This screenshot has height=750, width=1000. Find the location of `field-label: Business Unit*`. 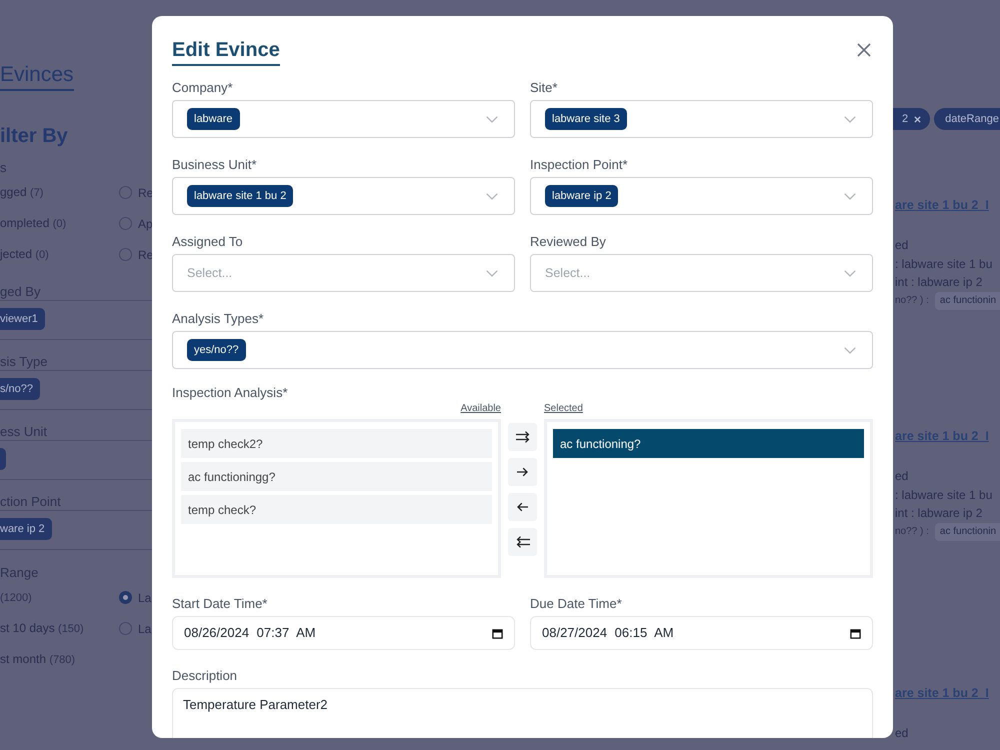

field-label: Business Unit* is located at coordinates (215, 165).